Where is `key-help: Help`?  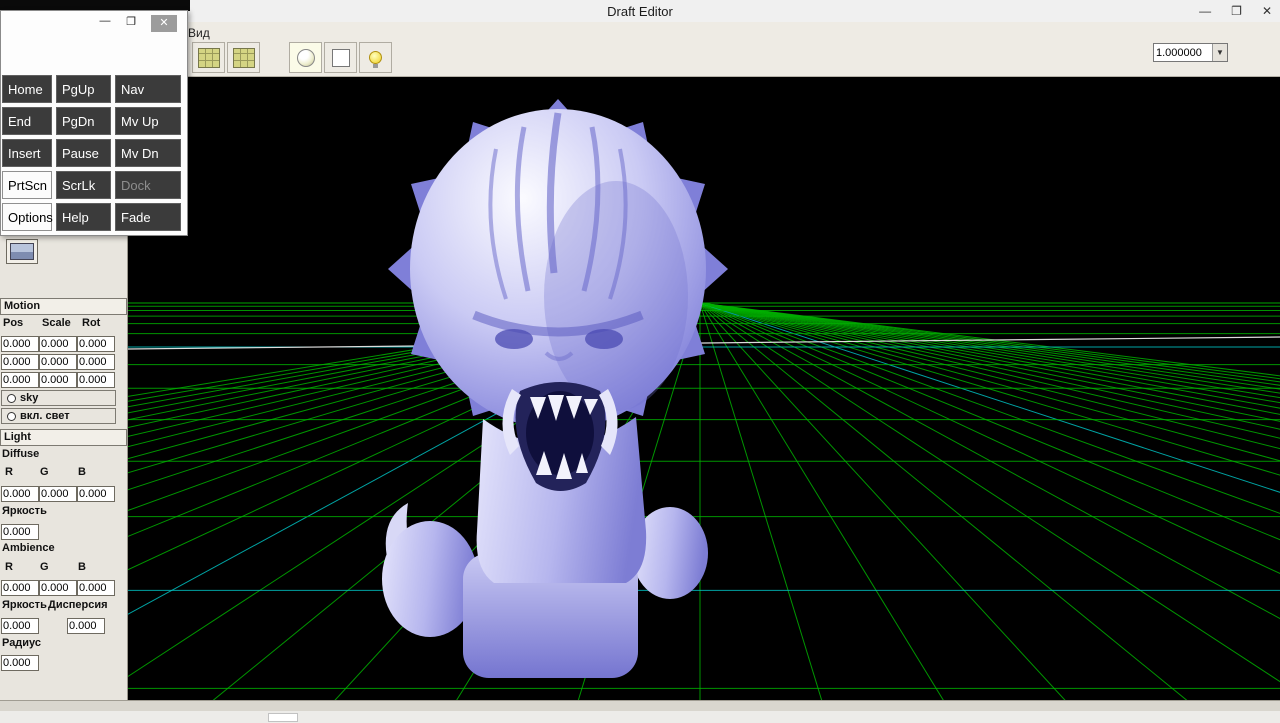 key-help: Help is located at coordinates (83, 217).